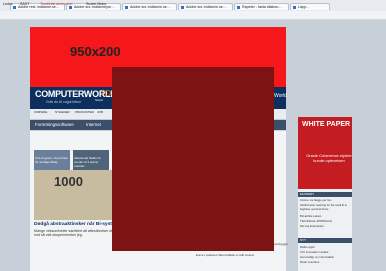 Image resolution: width=386 pixels, height=271 pixels. I want to click on subnav-item: FORSIDE, so click(40, 112).